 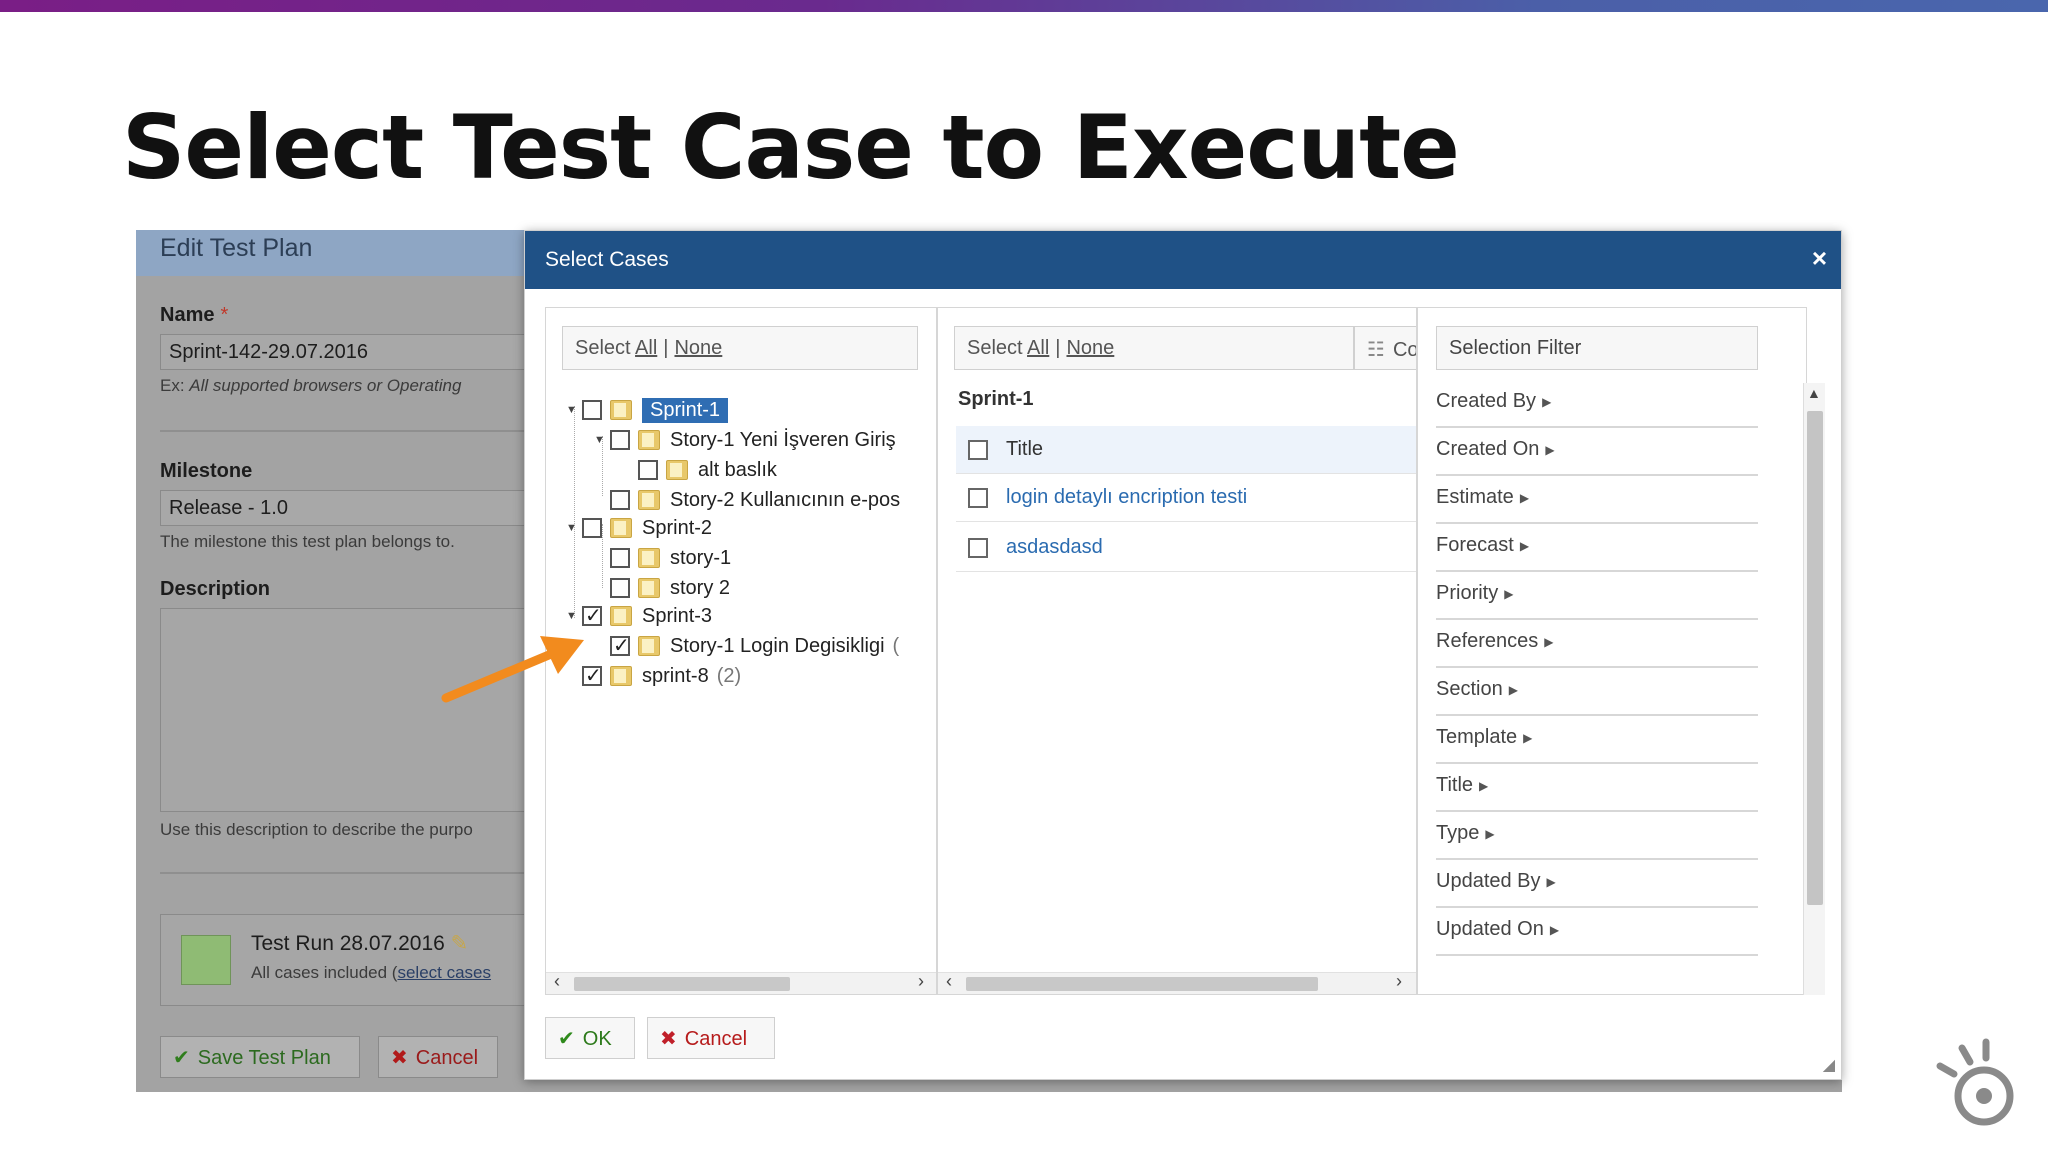 I want to click on check-icon: ✔, so click(x=566, y=1039).